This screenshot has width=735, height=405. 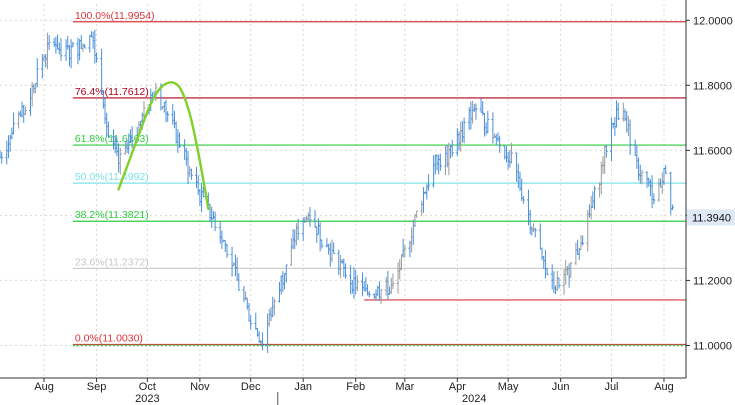 I want to click on y-tick-label-5: 11.0000, so click(x=712, y=346).